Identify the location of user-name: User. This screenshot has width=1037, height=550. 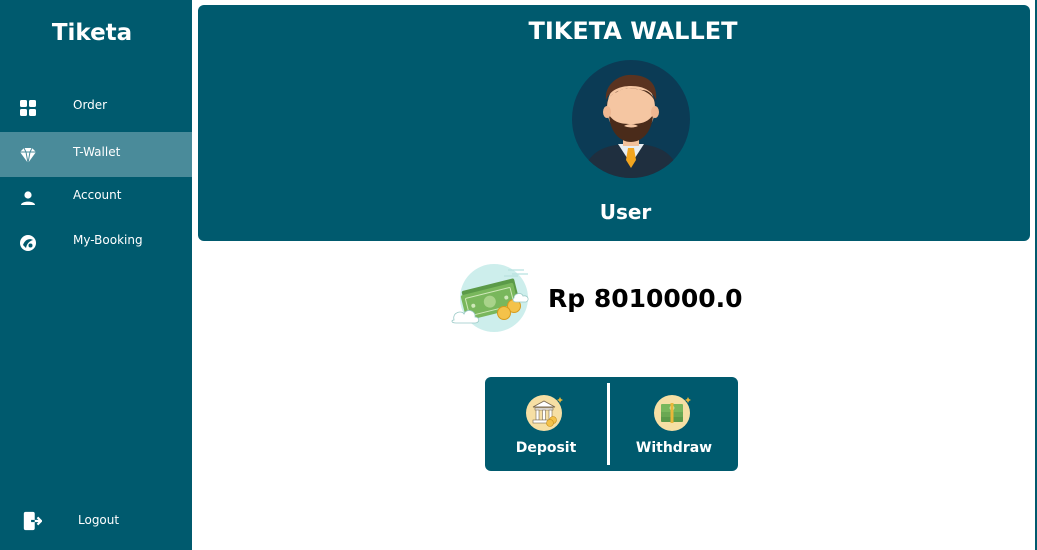
(625, 212).